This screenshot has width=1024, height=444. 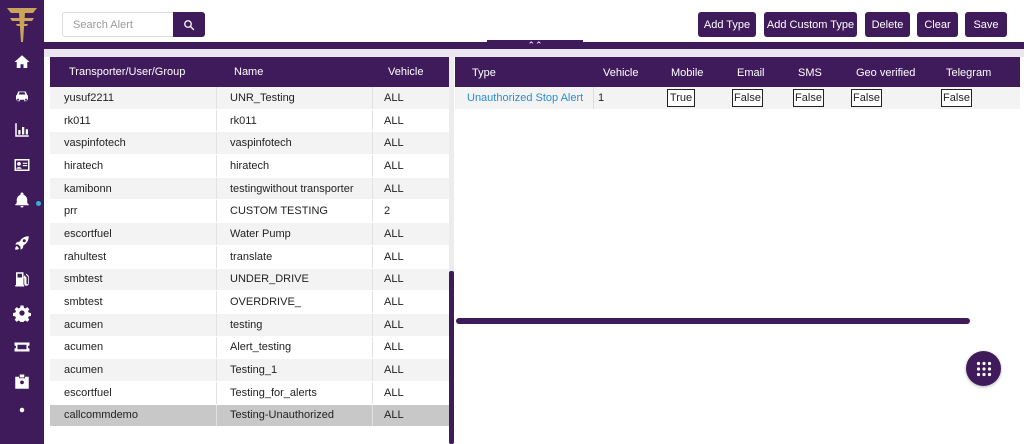 What do you see at coordinates (808, 98) in the screenshot?
I see `sms-toggle: False` at bounding box center [808, 98].